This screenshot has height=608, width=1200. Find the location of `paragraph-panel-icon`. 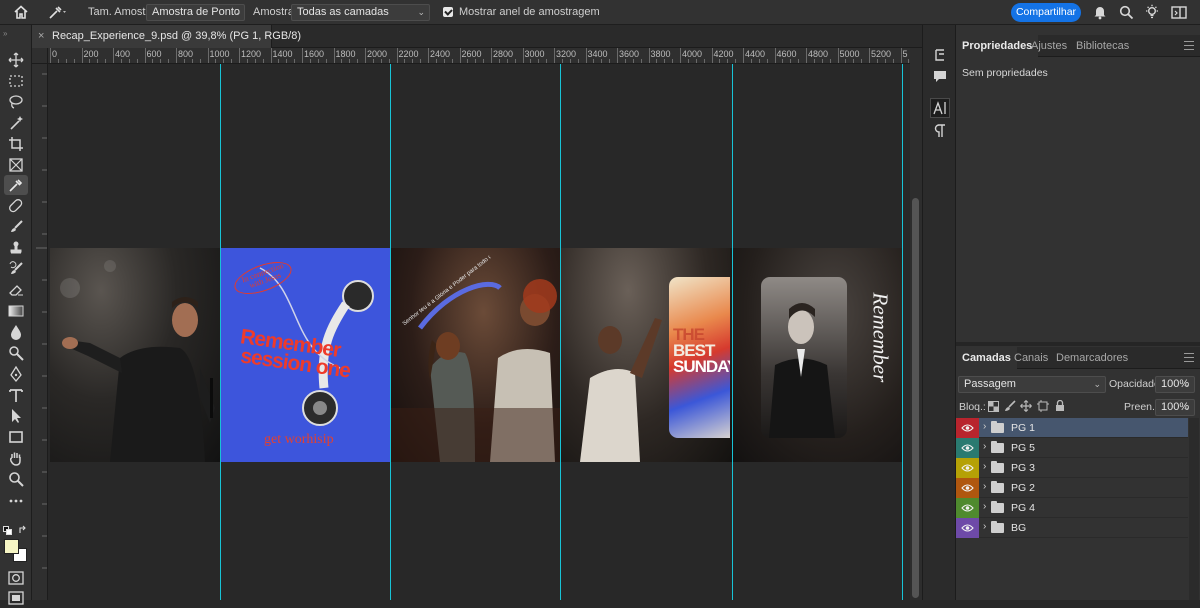

paragraph-panel-icon is located at coordinates (940, 131).